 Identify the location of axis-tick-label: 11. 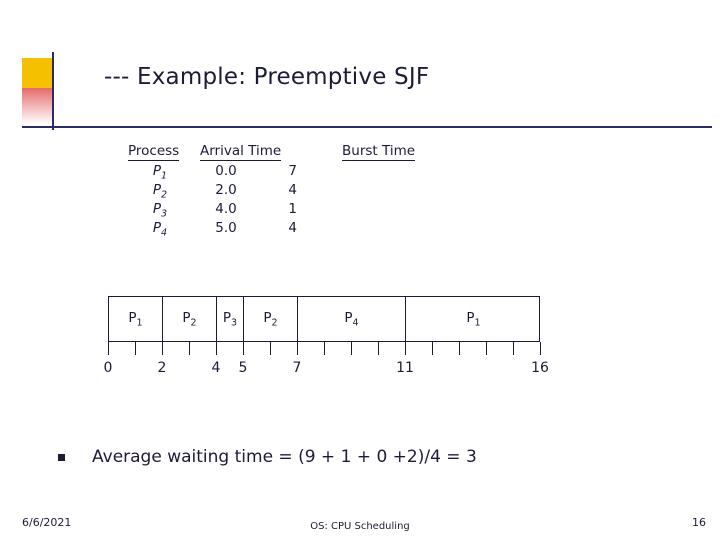
(405, 368).